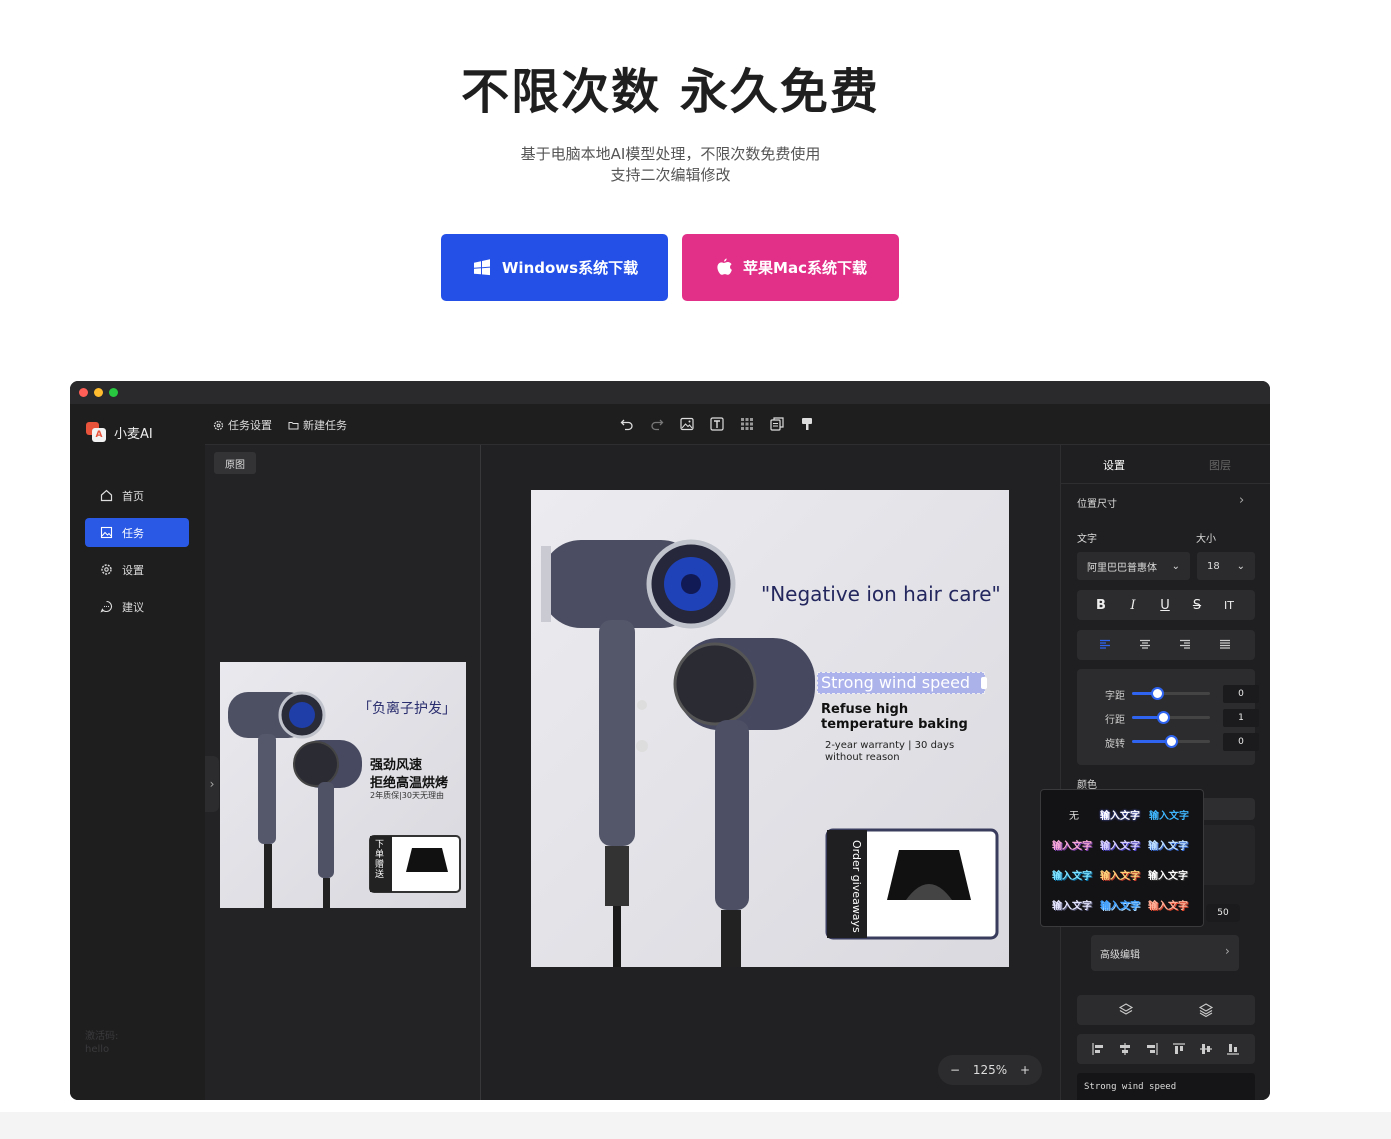 The height and width of the screenshot is (1139, 1391). I want to click on advanced-edit-button: 高级编辑 ›, so click(1165, 953).